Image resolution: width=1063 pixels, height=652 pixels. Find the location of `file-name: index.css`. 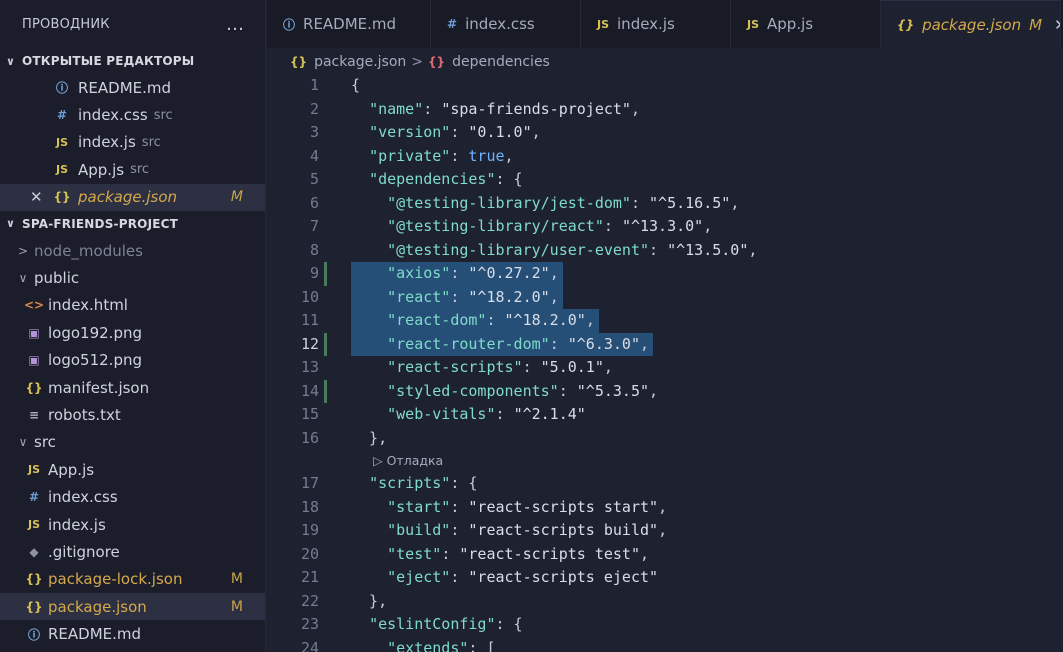

file-name: index.css is located at coordinates (113, 115).